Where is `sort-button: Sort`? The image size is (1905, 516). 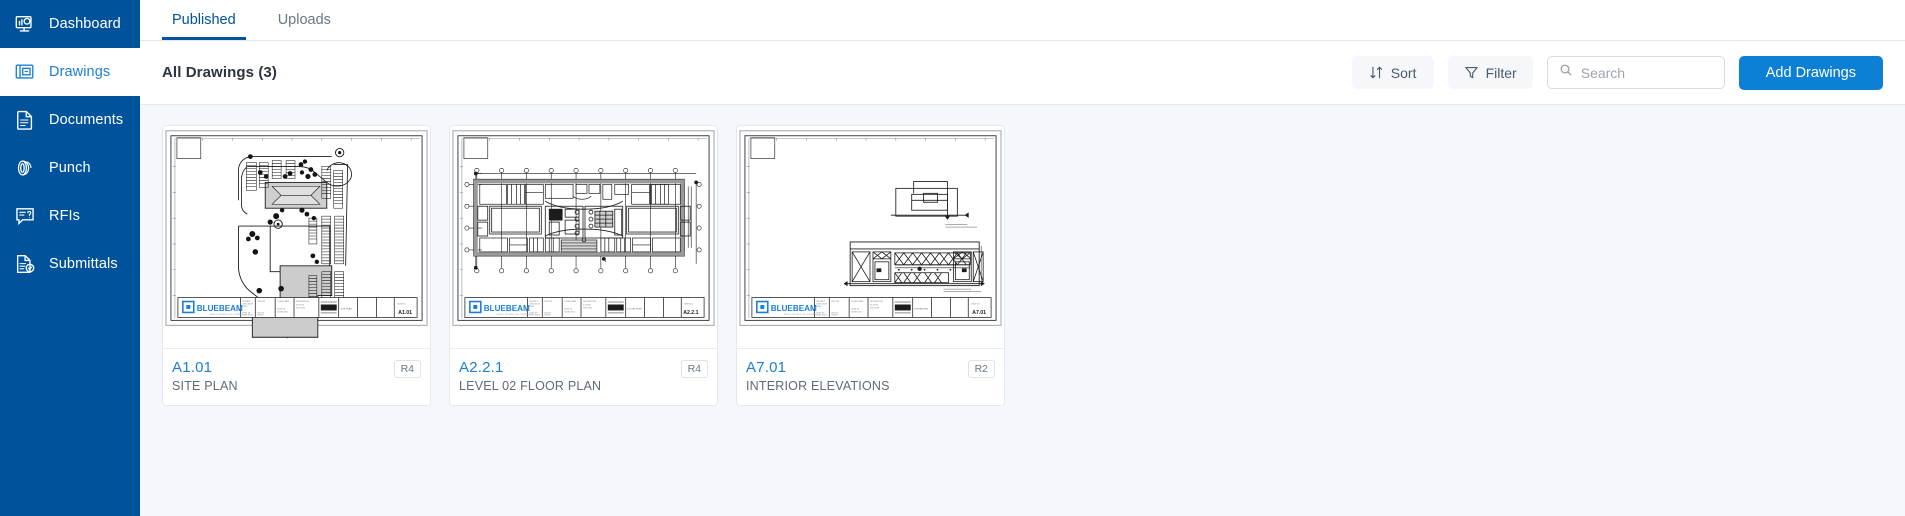
sort-button: Sort is located at coordinates (1392, 72).